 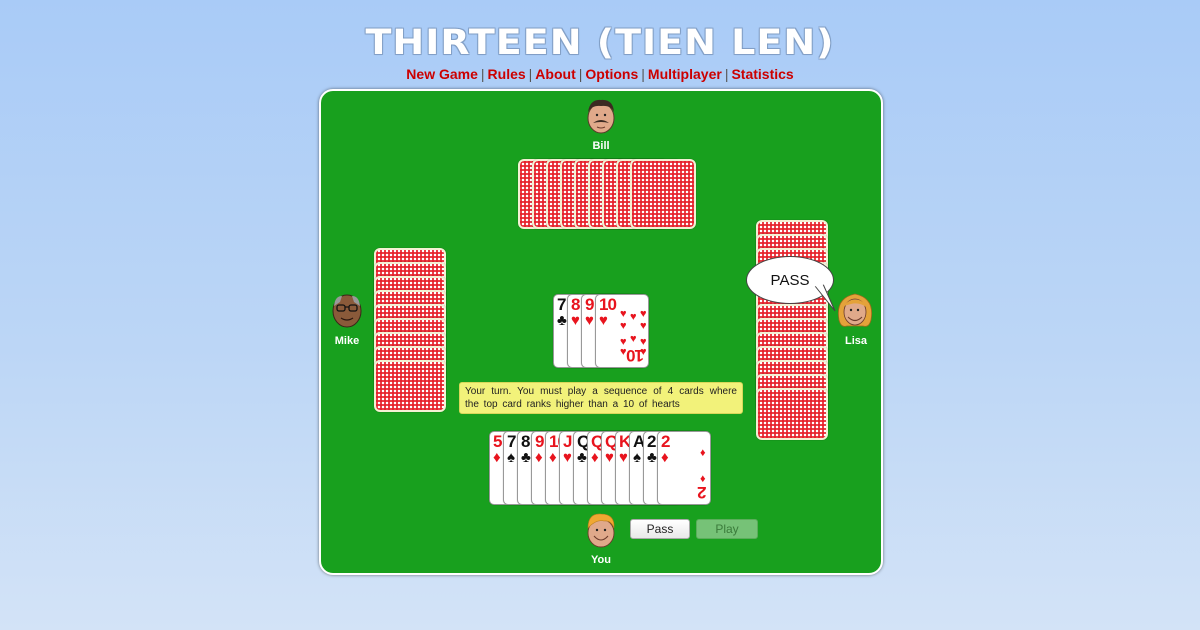 I want to click on lisa-avatar, so click(x=855, y=310).